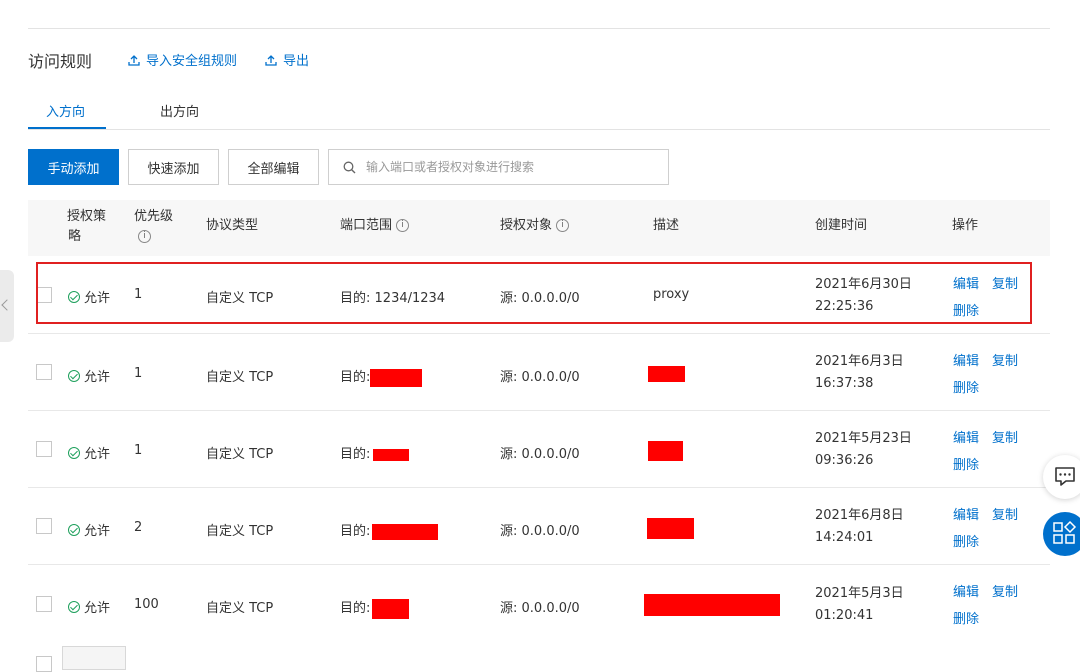 The image size is (1080, 672). Describe the element at coordinates (146, 604) in the screenshot. I see `priority-cell: 100` at that location.